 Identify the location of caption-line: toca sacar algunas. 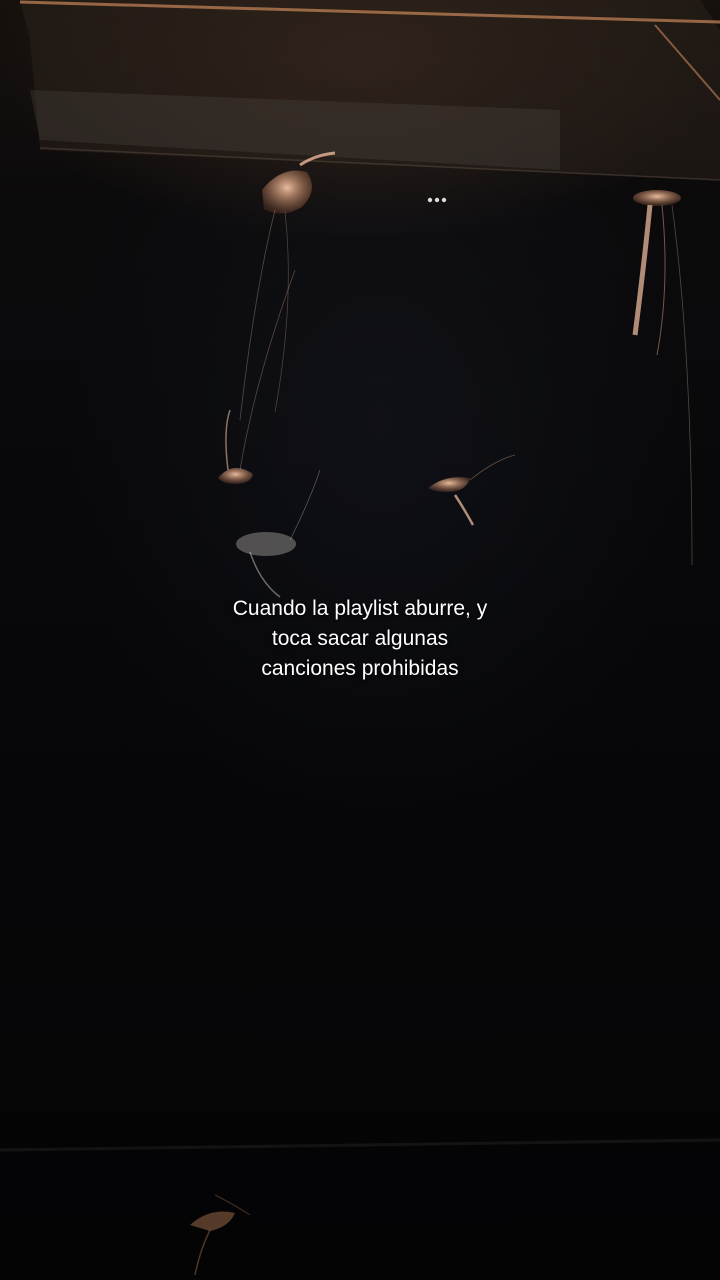
(360, 638).